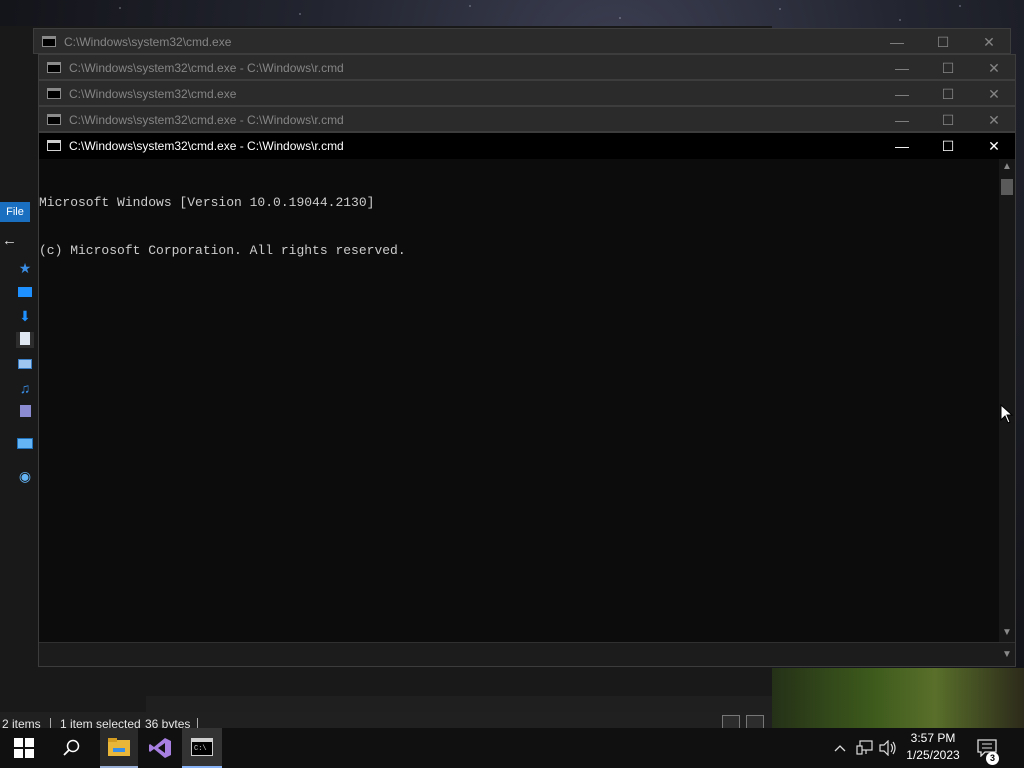 Image resolution: width=1024 pixels, height=768 pixels. I want to click on folder-icon, so click(119, 747).